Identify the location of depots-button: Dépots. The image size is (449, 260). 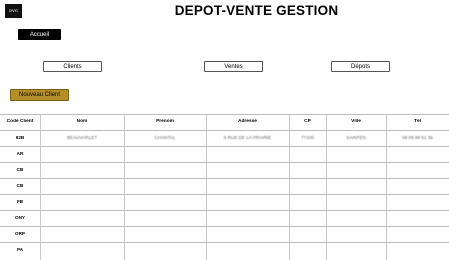
(360, 66).